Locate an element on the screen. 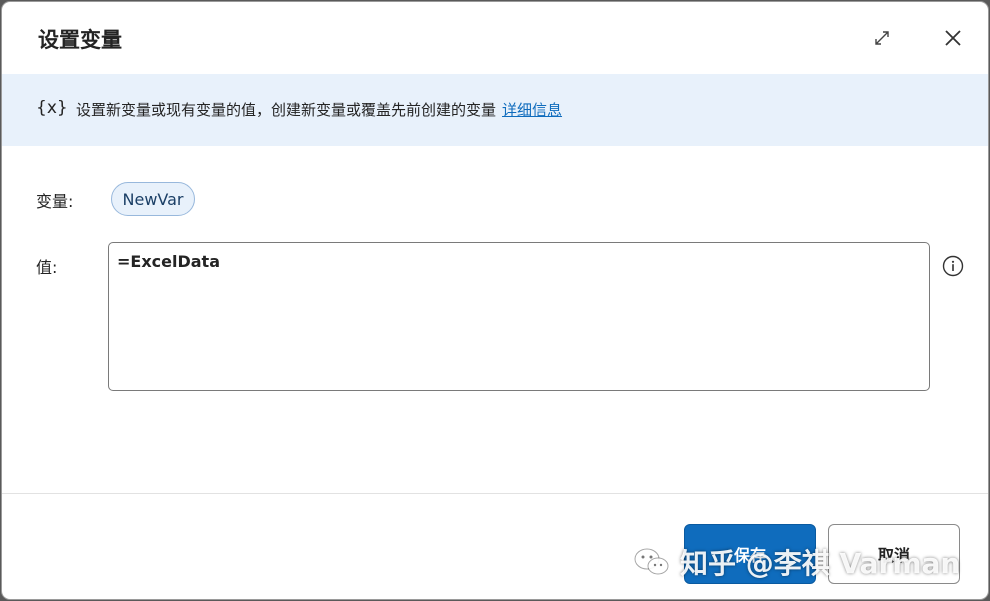 Image resolution: width=990 pixels, height=601 pixels. info-icon is located at coordinates (953, 266).